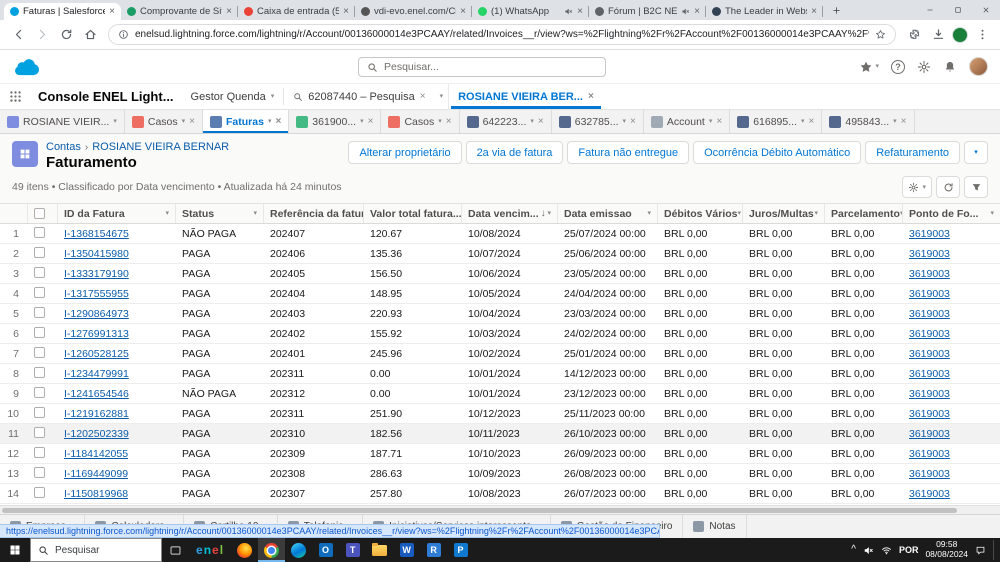 This screenshot has height=562, width=1000. Describe the element at coordinates (96, 354) in the screenshot. I see `invoice-link: I-1260528125` at that location.